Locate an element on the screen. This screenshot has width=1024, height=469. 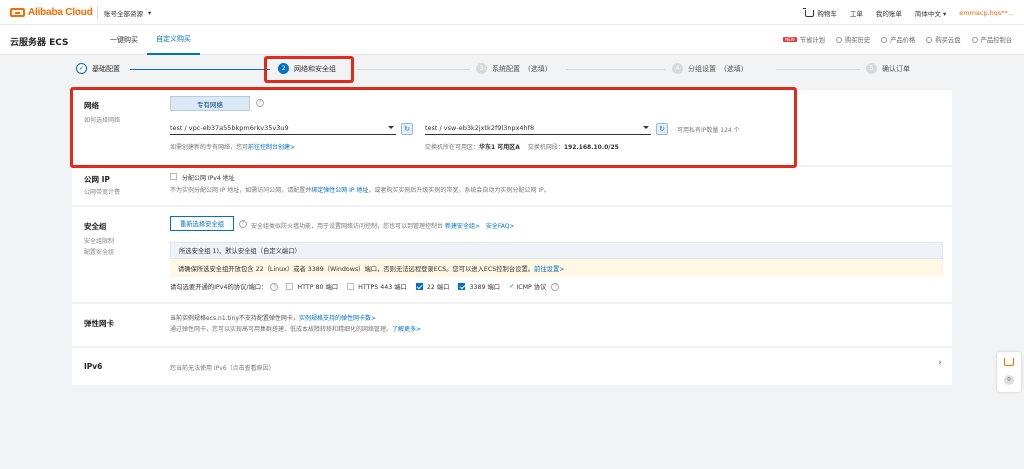
port-https-443: HTTPS 443 端口 is located at coordinates (377, 286).